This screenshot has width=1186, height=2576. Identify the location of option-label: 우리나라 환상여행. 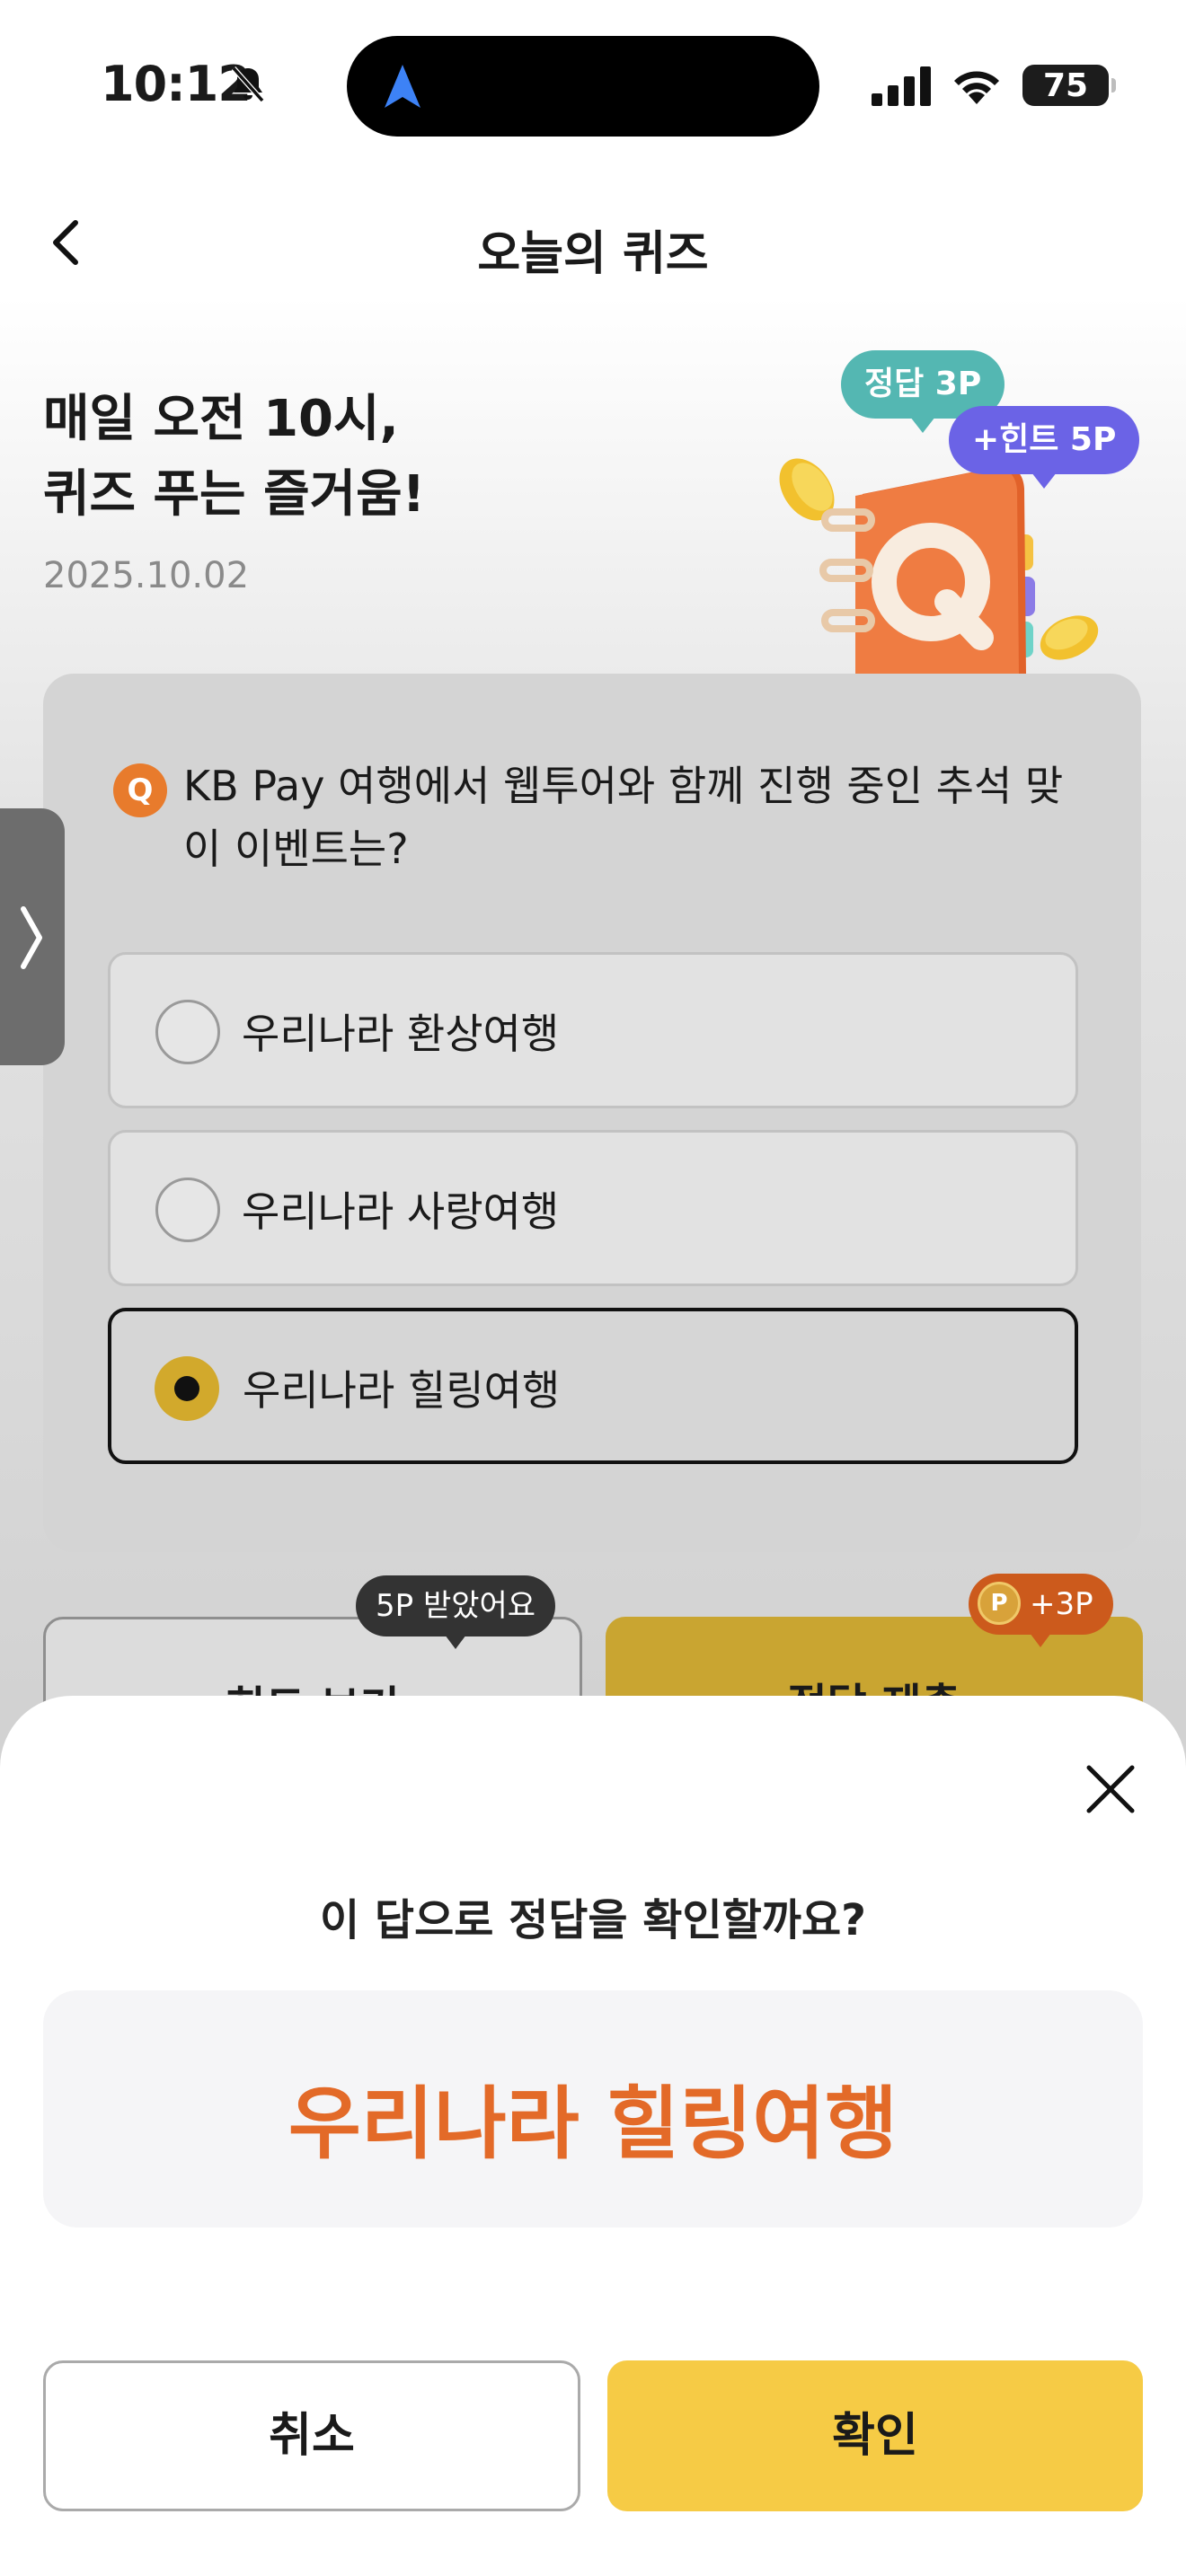
(401, 1034).